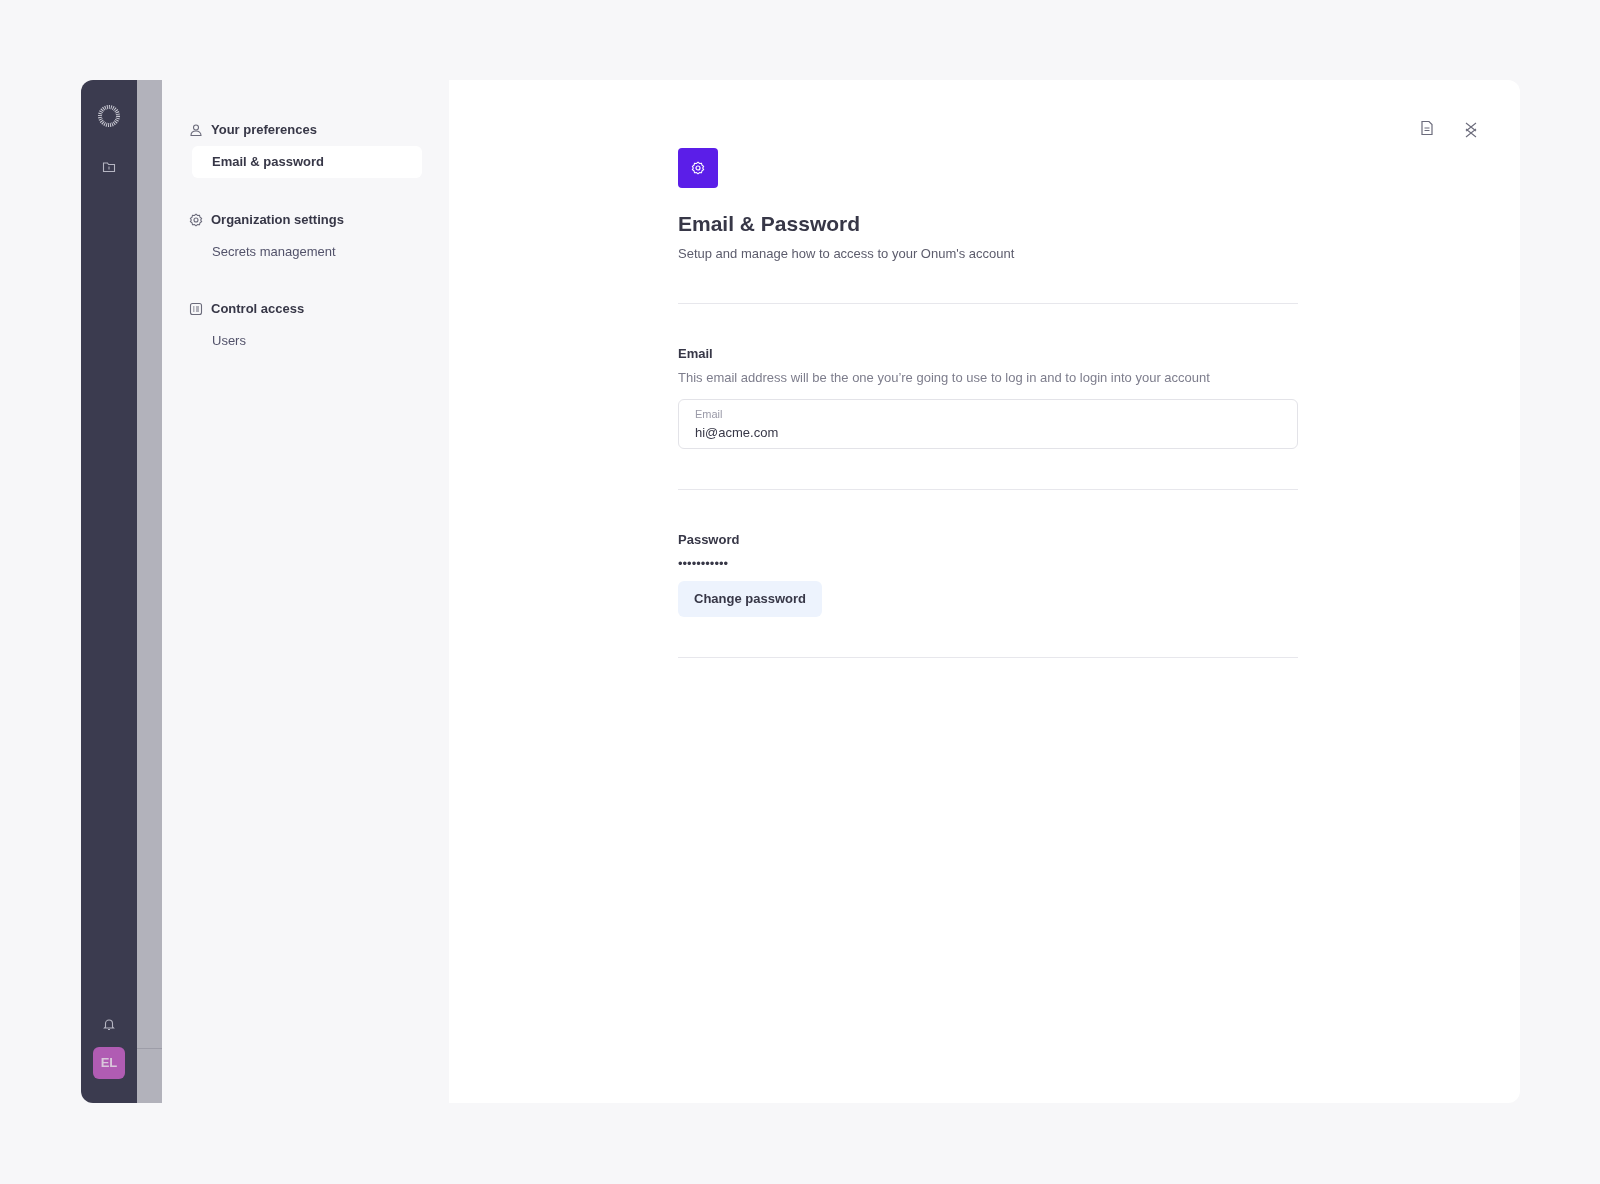 This screenshot has width=1600, height=1184. Describe the element at coordinates (709, 540) in the screenshot. I see `section-heading: Password` at that location.